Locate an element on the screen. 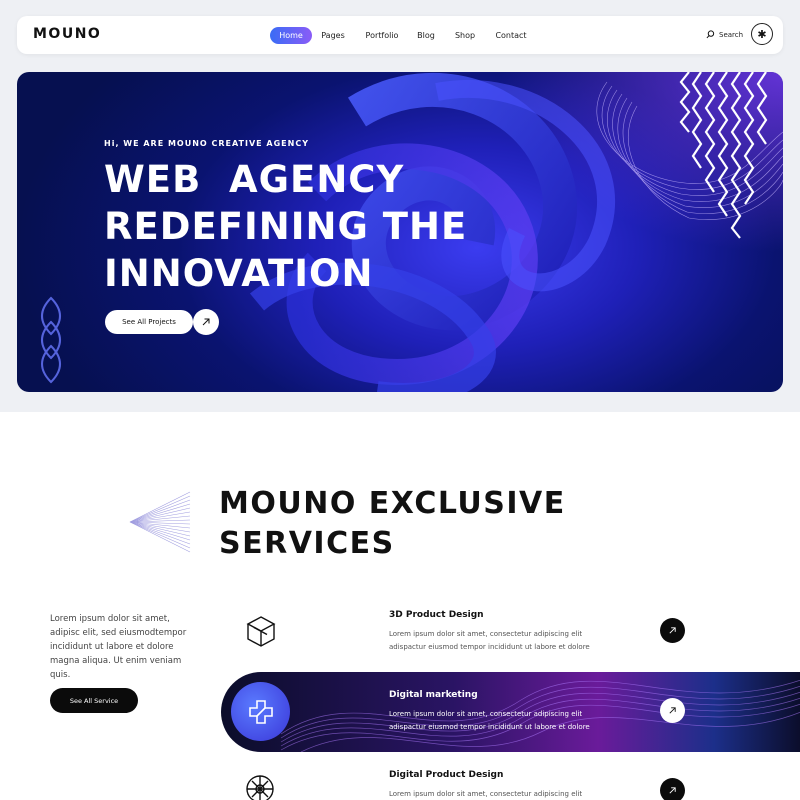 The height and width of the screenshot is (800, 800). hero-eyebrow: Hi, WE ARE MOUNO CREATIVE AGENCY is located at coordinates (206, 143).